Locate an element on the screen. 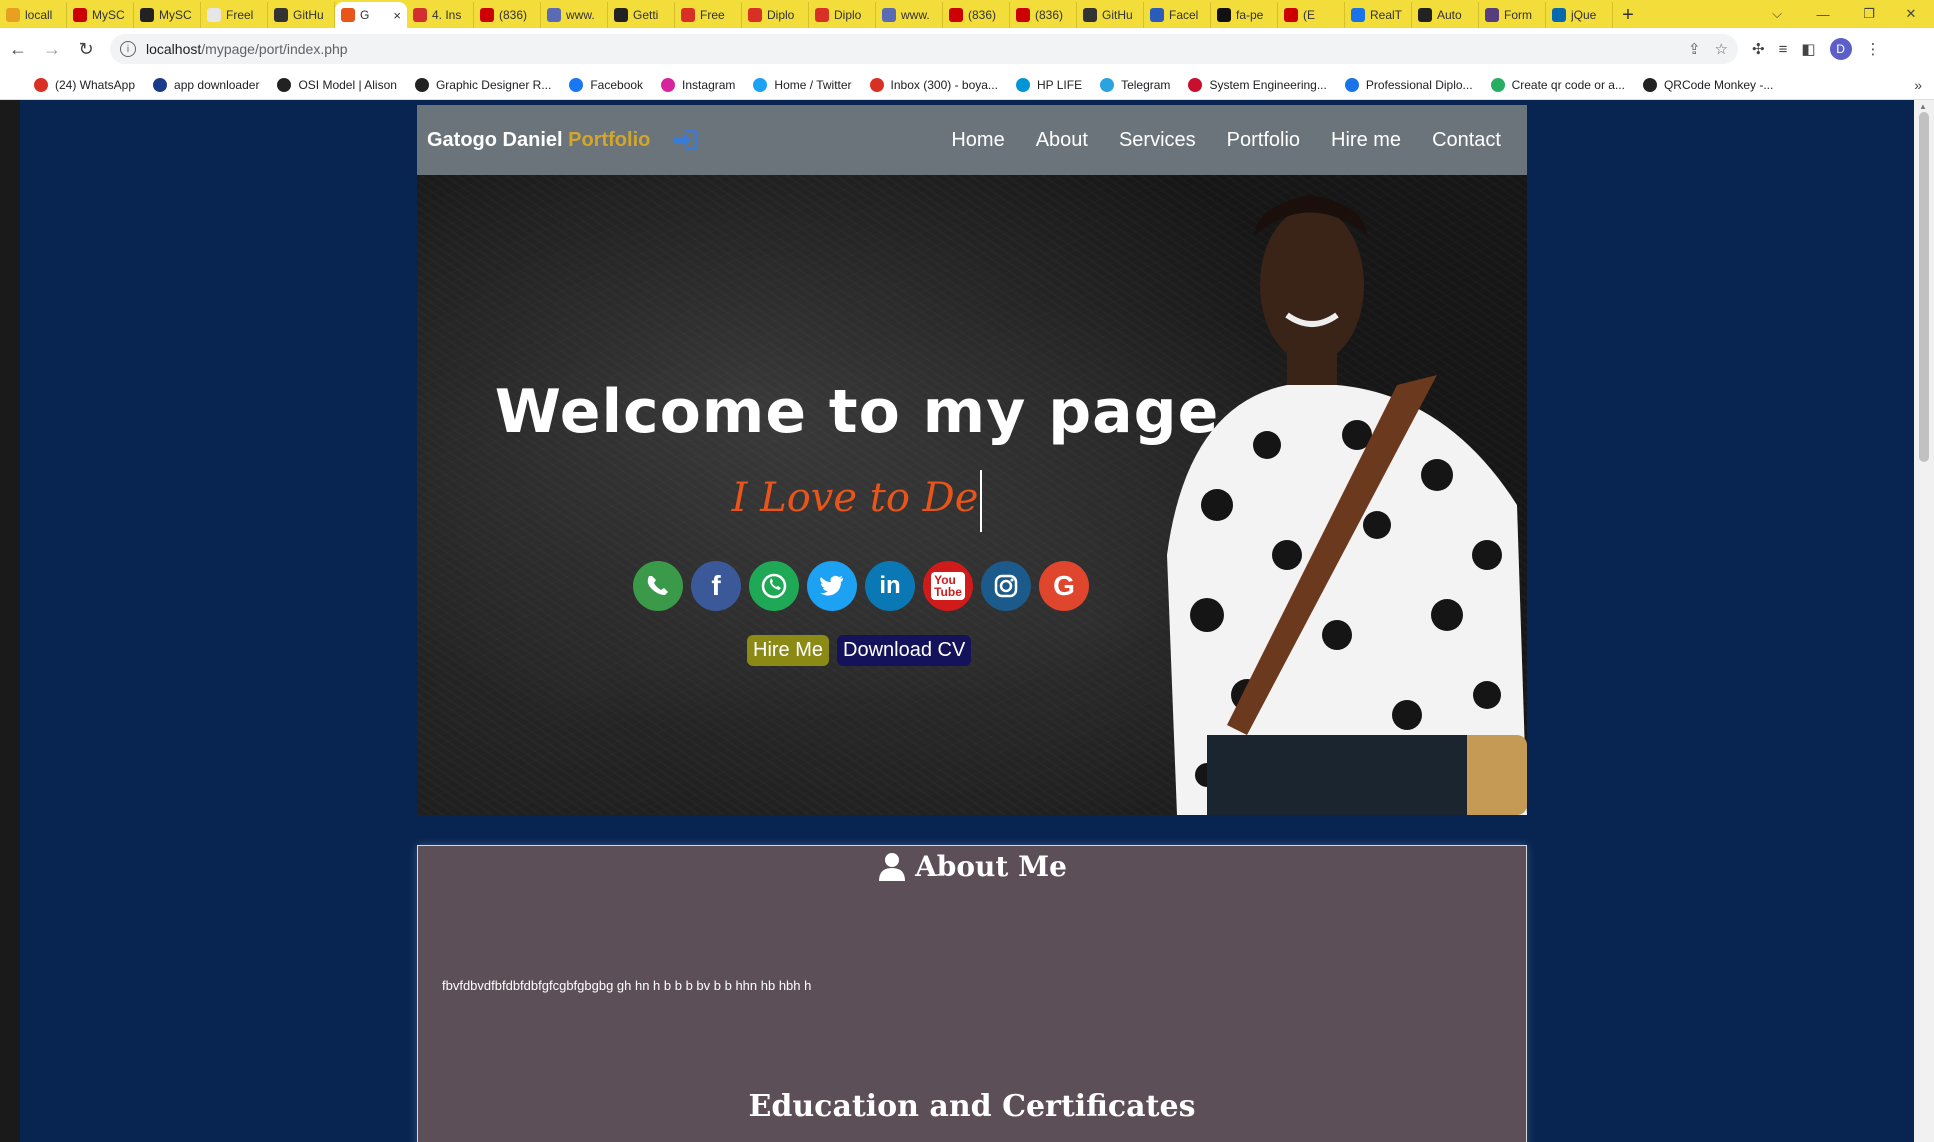 The image size is (1934, 1142). instagram-icon is located at coordinates (1006, 586).